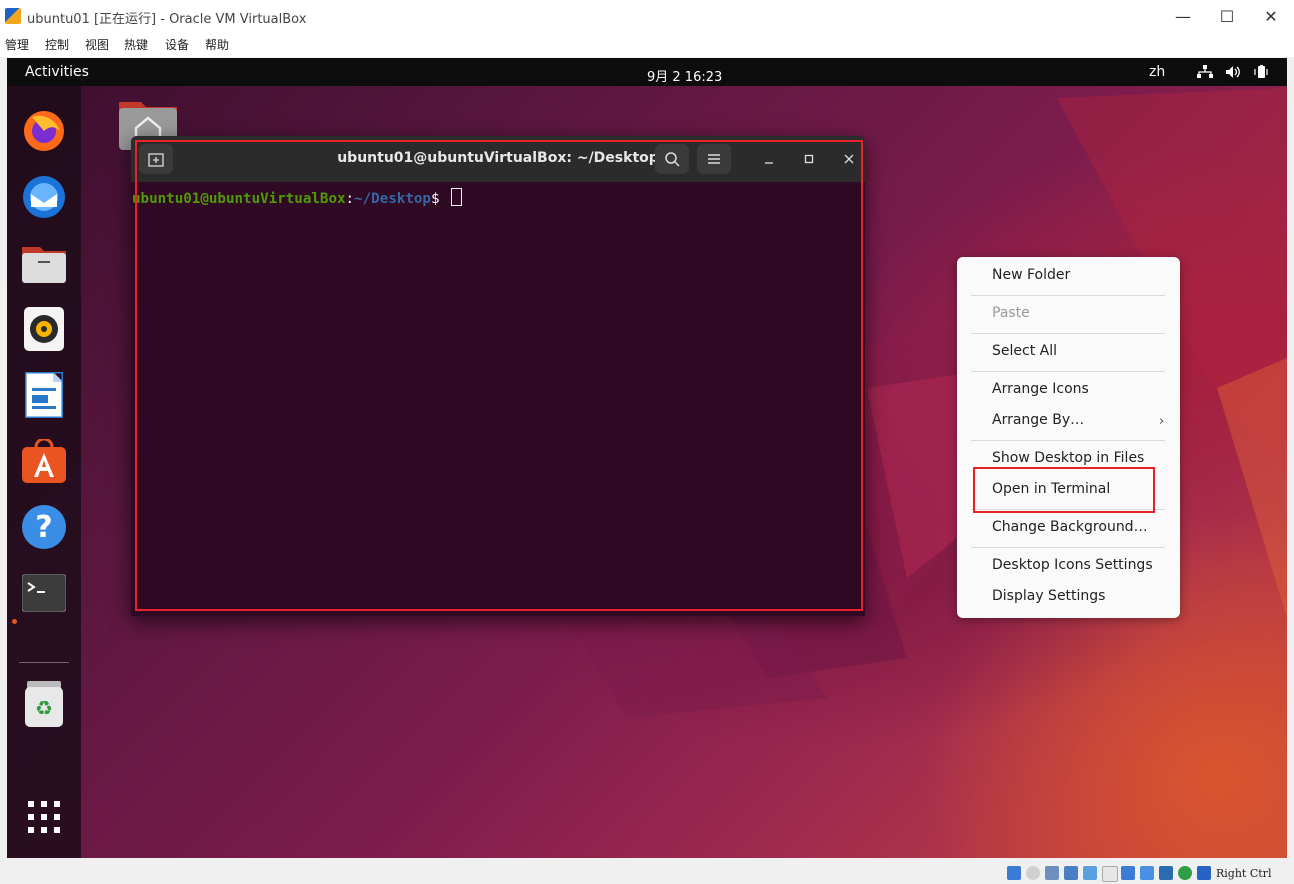 The width and height of the screenshot is (1294, 884). What do you see at coordinates (1244, 873) in the screenshot?
I see `host-key-label: Right Ctrl` at bounding box center [1244, 873].